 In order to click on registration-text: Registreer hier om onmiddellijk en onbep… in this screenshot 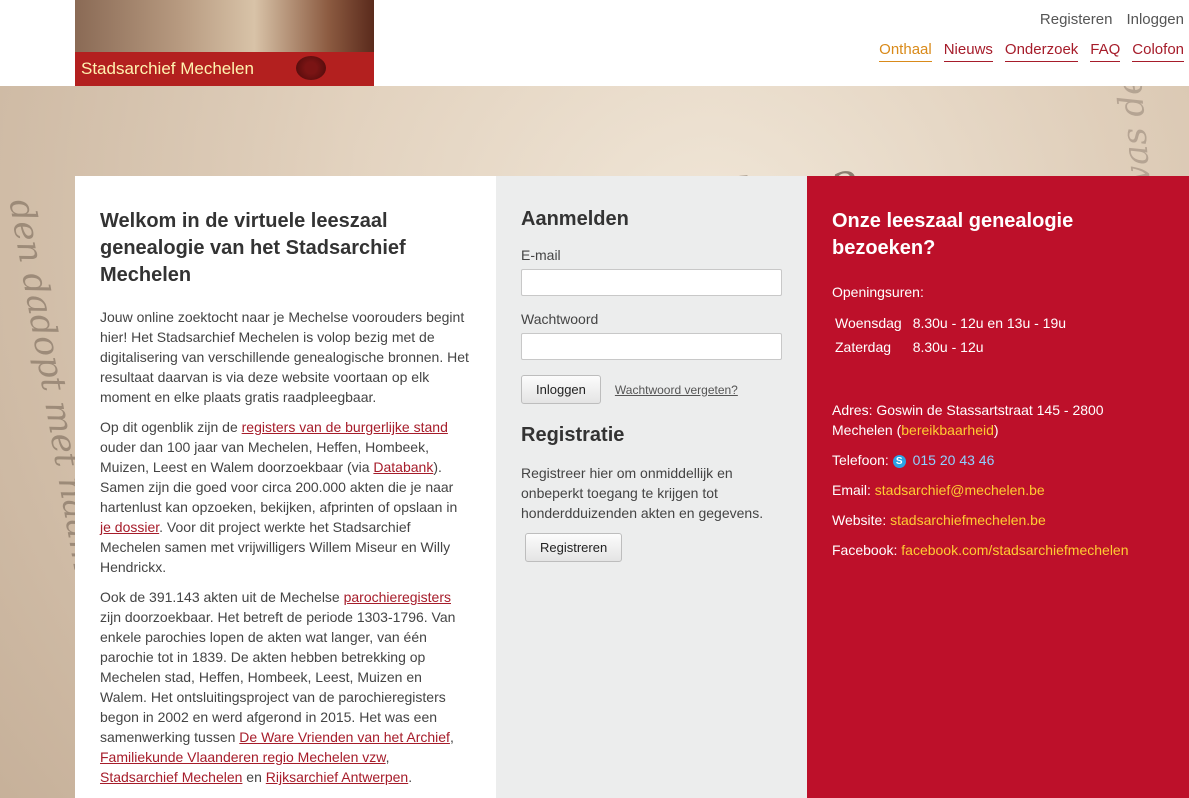, I will do `click(642, 493)`.